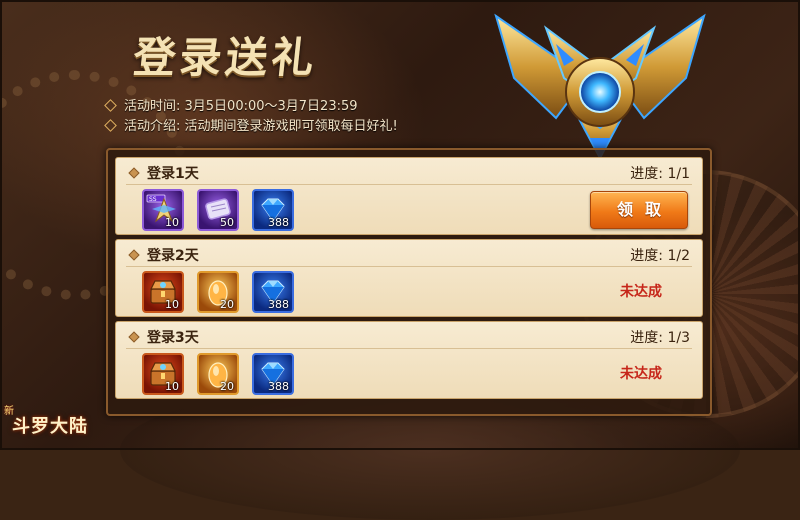 The image size is (800, 520). I want to click on row-title: 登录1天, so click(163, 173).